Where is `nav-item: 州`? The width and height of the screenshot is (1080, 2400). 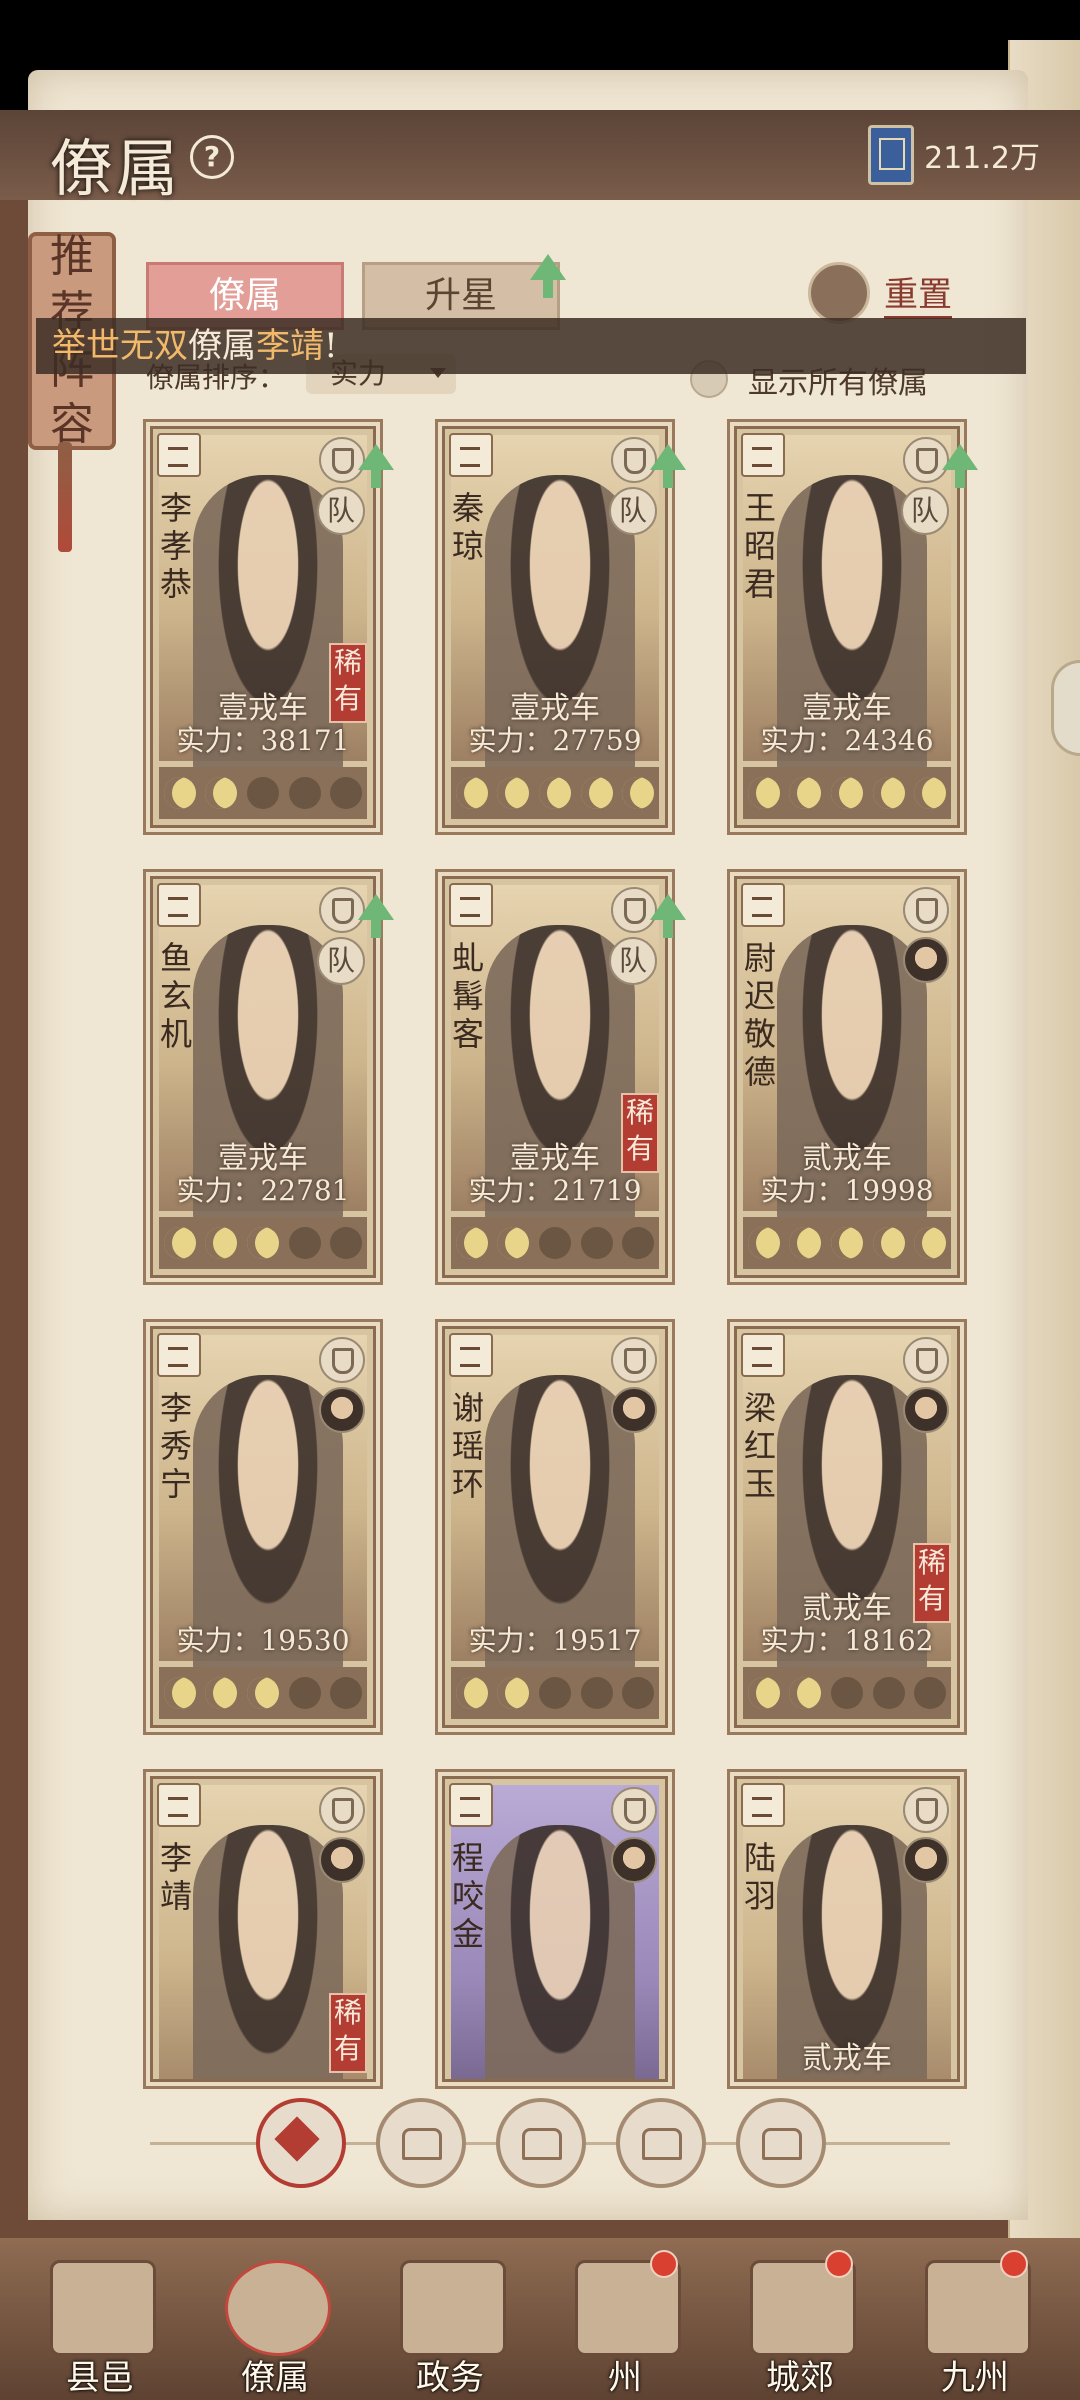 nav-item: 州 is located at coordinates (625, 2325).